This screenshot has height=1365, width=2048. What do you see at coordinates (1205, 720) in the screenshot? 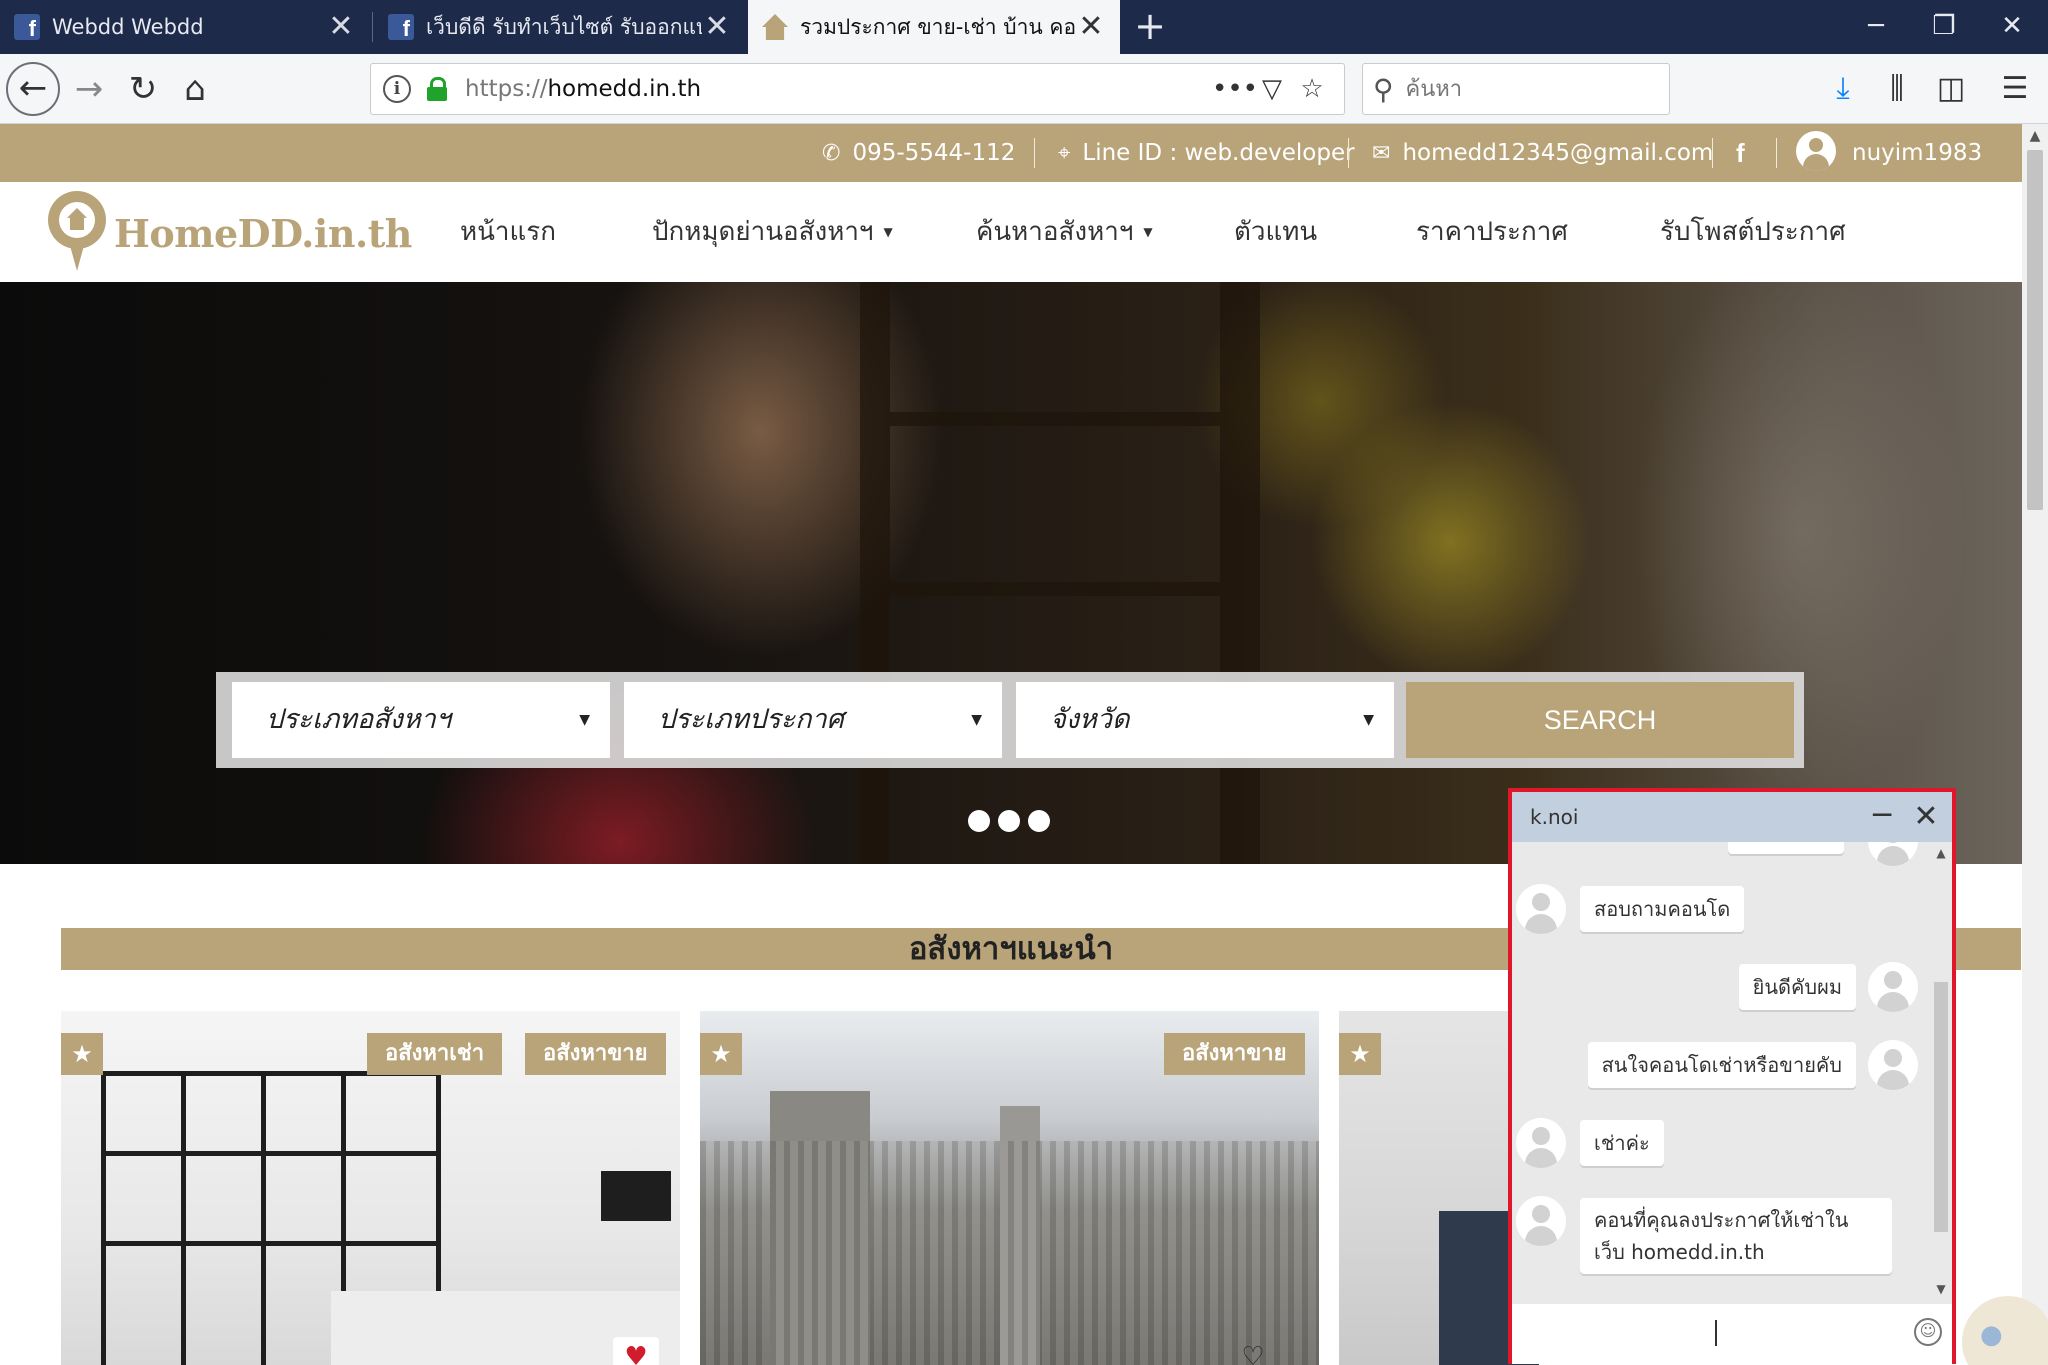
I see `province-select: จังหวัด ▼` at bounding box center [1205, 720].